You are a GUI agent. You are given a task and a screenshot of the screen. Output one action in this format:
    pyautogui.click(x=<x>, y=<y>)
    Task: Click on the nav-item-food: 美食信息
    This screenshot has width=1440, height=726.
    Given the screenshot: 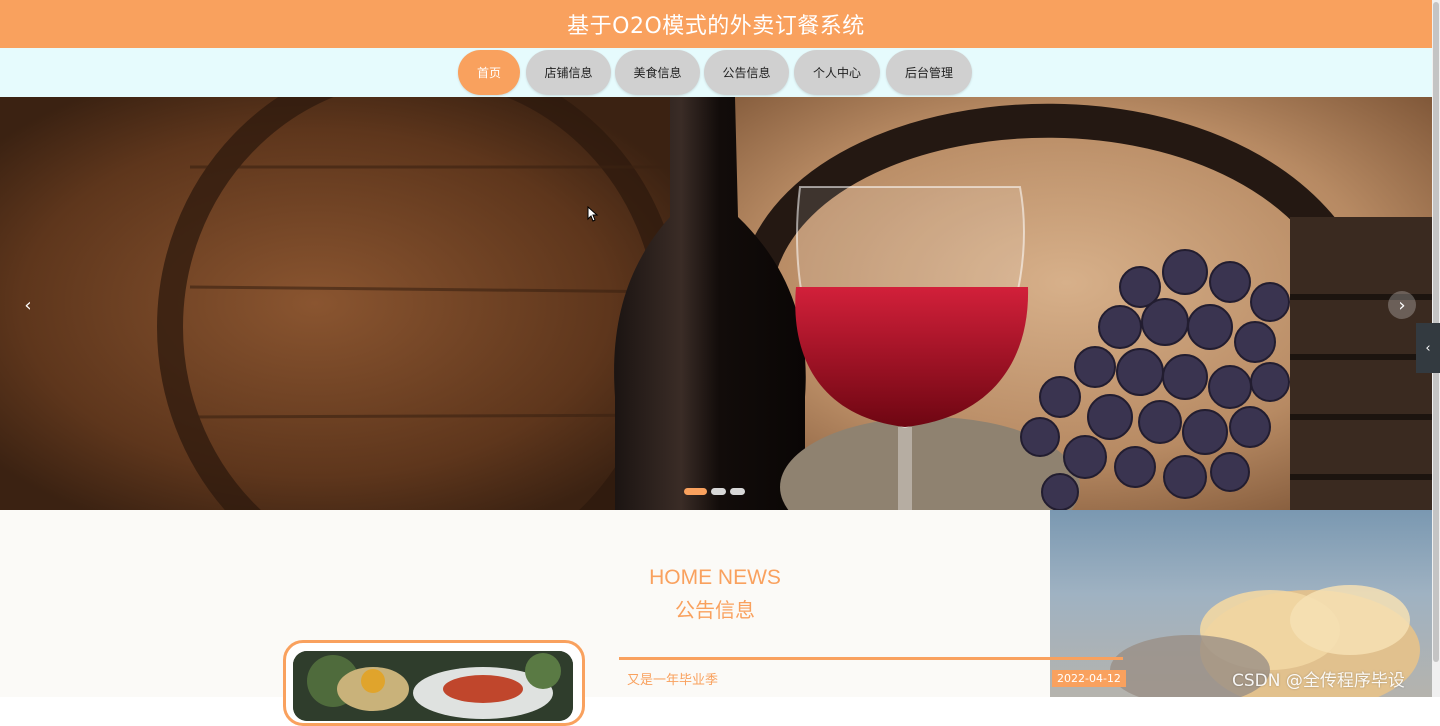 What is the action you would take?
    pyautogui.click(x=657, y=72)
    